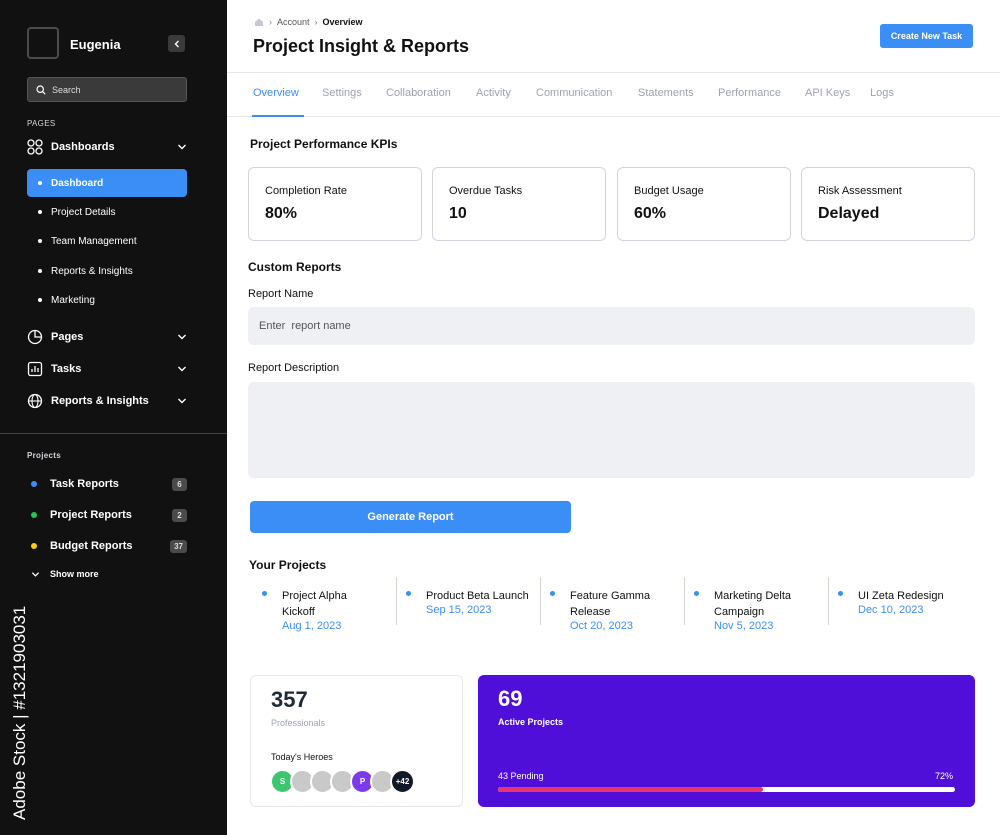 This screenshot has height=835, width=1000. Describe the element at coordinates (418, 93) in the screenshot. I see `tab-collaboration: Collaboration` at that location.